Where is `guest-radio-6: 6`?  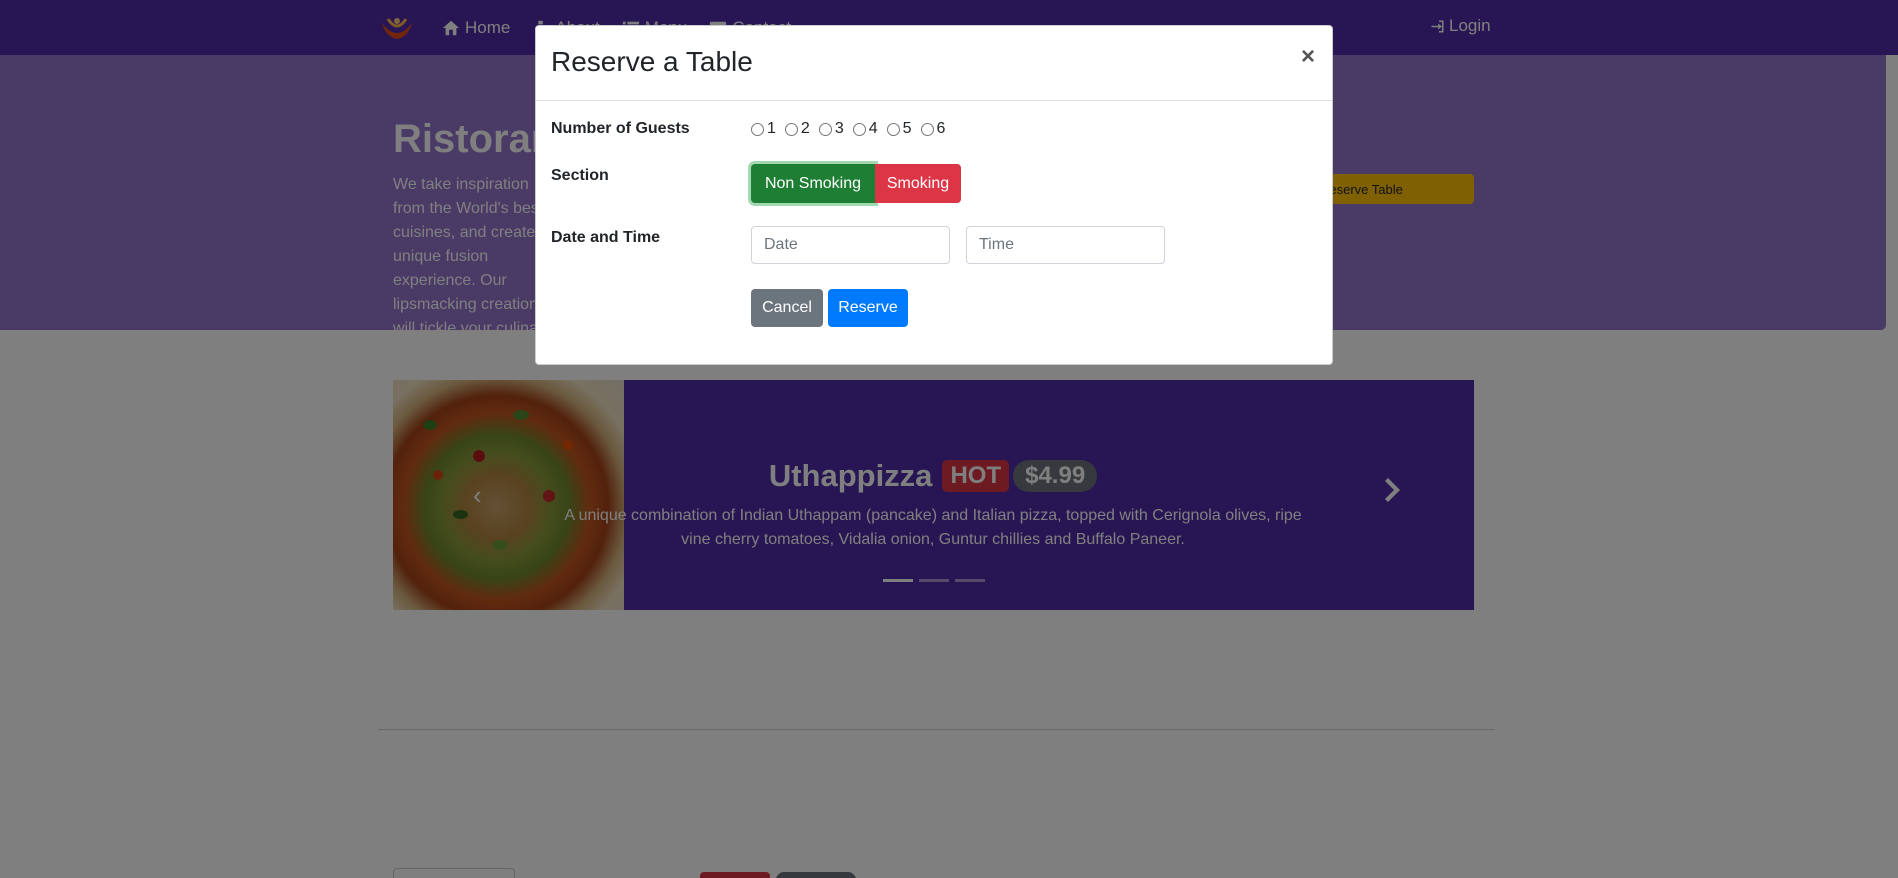 guest-radio-6: 6 is located at coordinates (933, 129).